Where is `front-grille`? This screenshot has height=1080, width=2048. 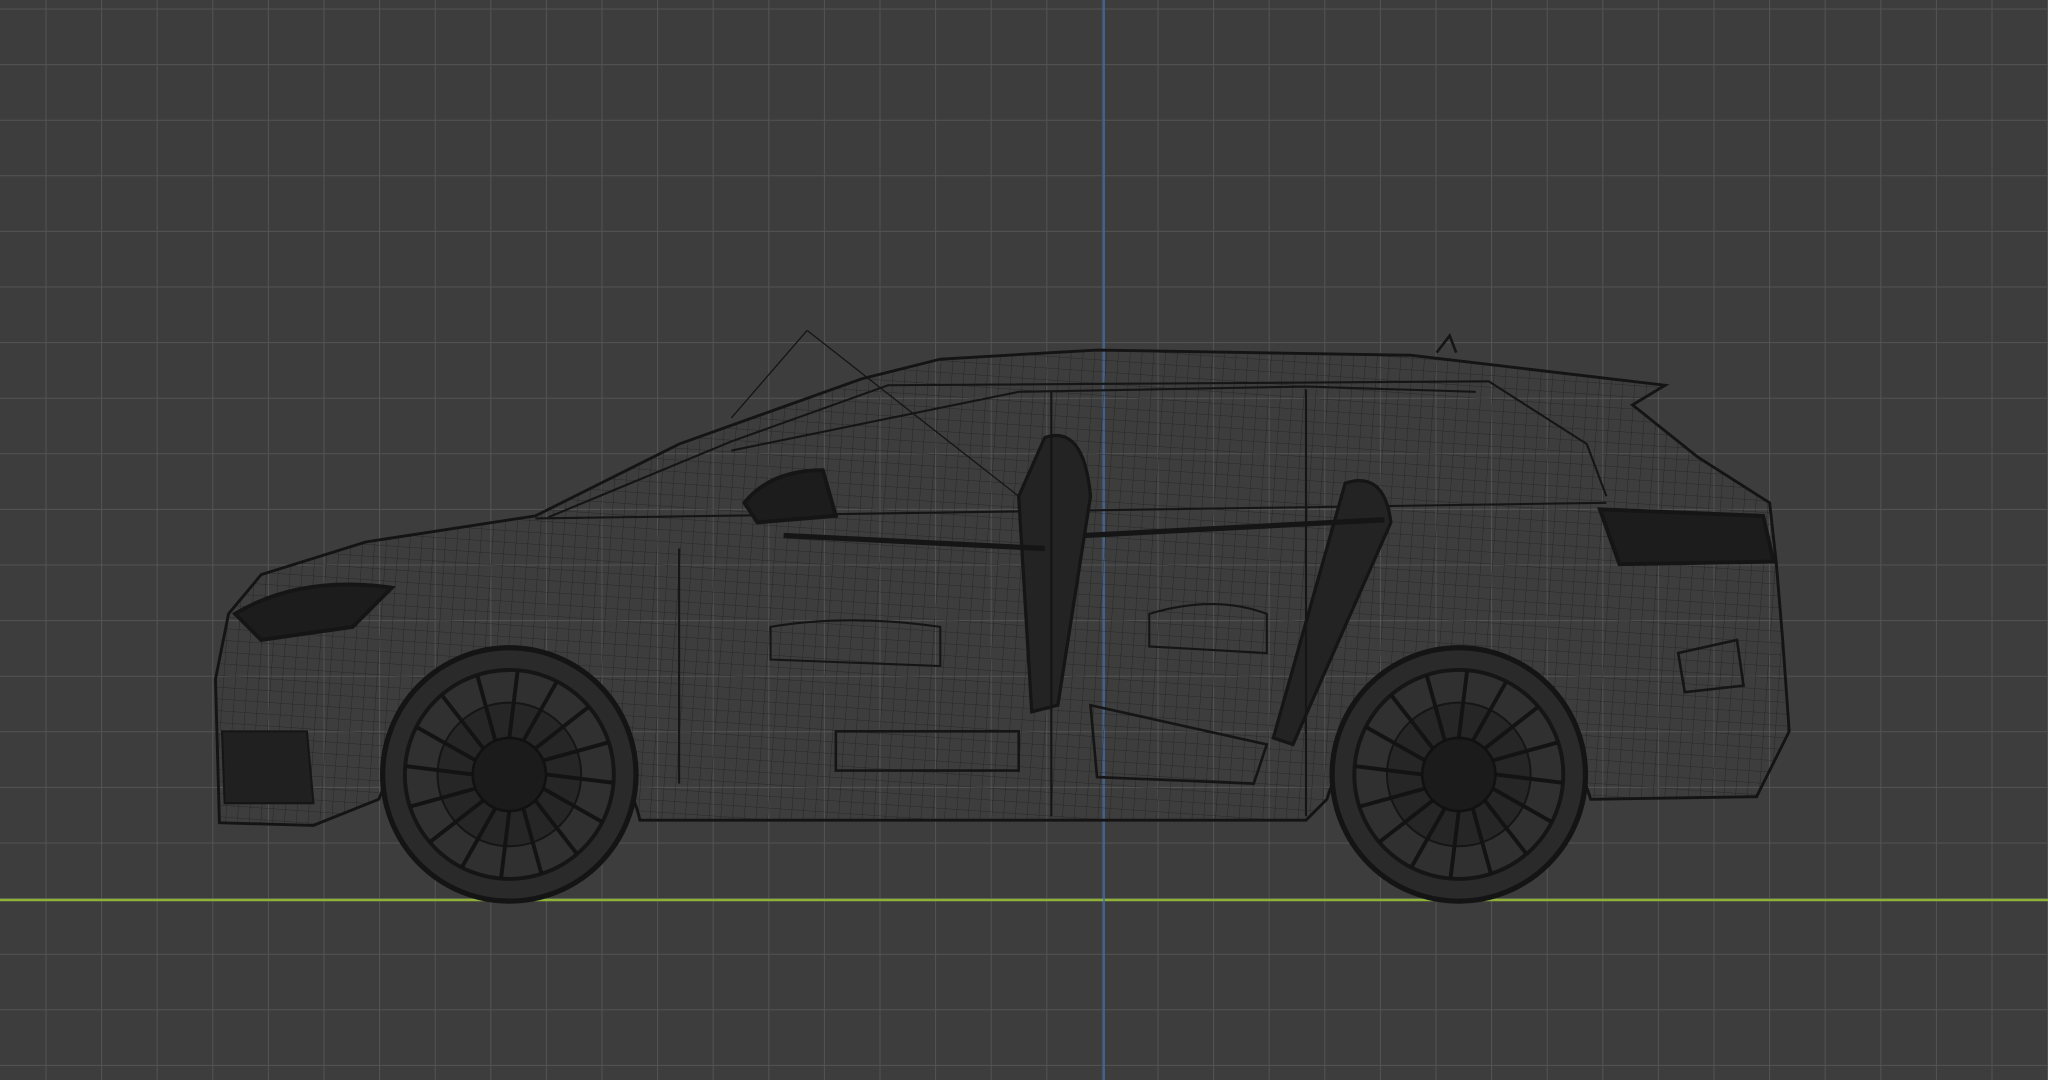
front-grille is located at coordinates (267, 767).